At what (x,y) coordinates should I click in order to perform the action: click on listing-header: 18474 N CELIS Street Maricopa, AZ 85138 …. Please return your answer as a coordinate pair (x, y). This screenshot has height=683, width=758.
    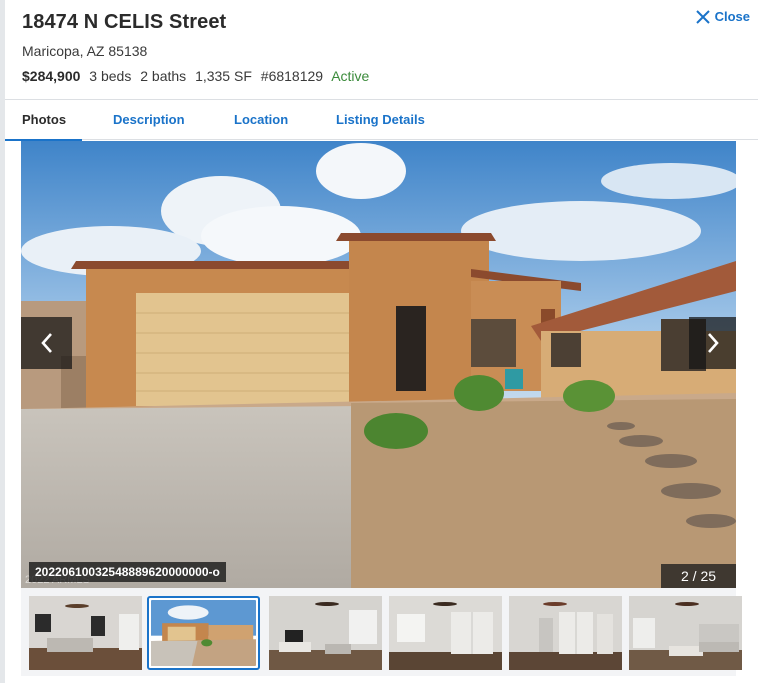
    Looking at the image, I should click on (390, 54).